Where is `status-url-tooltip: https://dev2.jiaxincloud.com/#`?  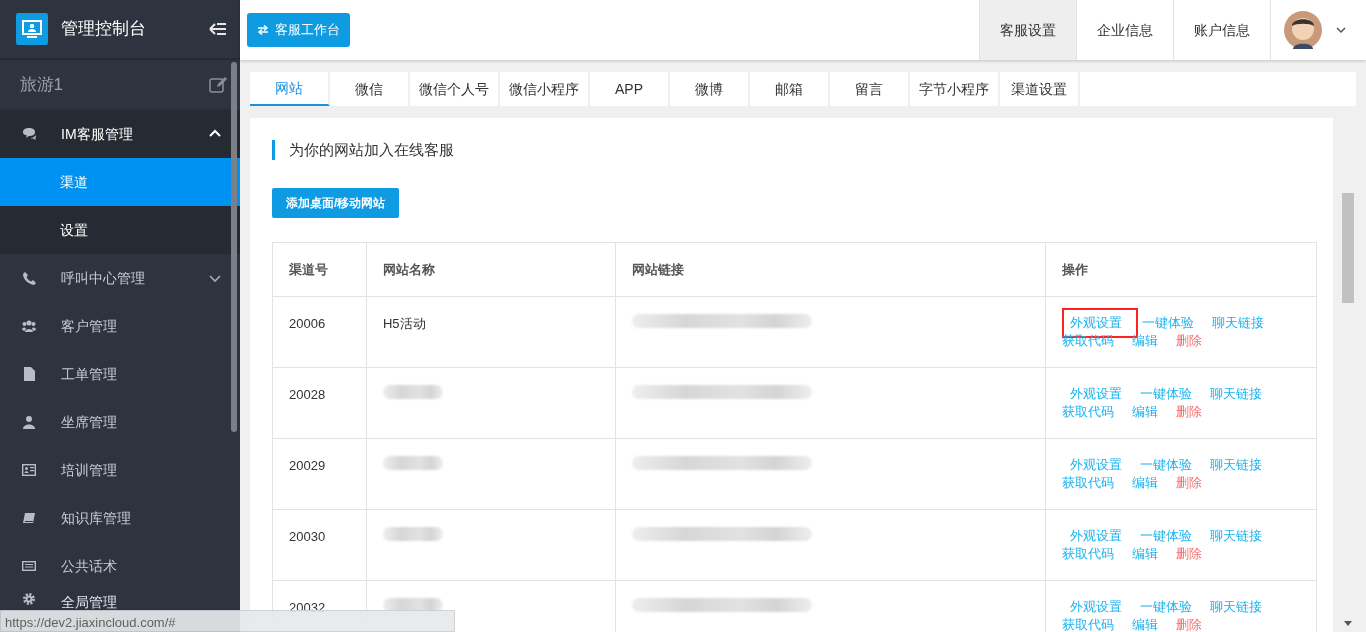 status-url-tooltip: https://dev2.jiaxincloud.com/# is located at coordinates (227, 621).